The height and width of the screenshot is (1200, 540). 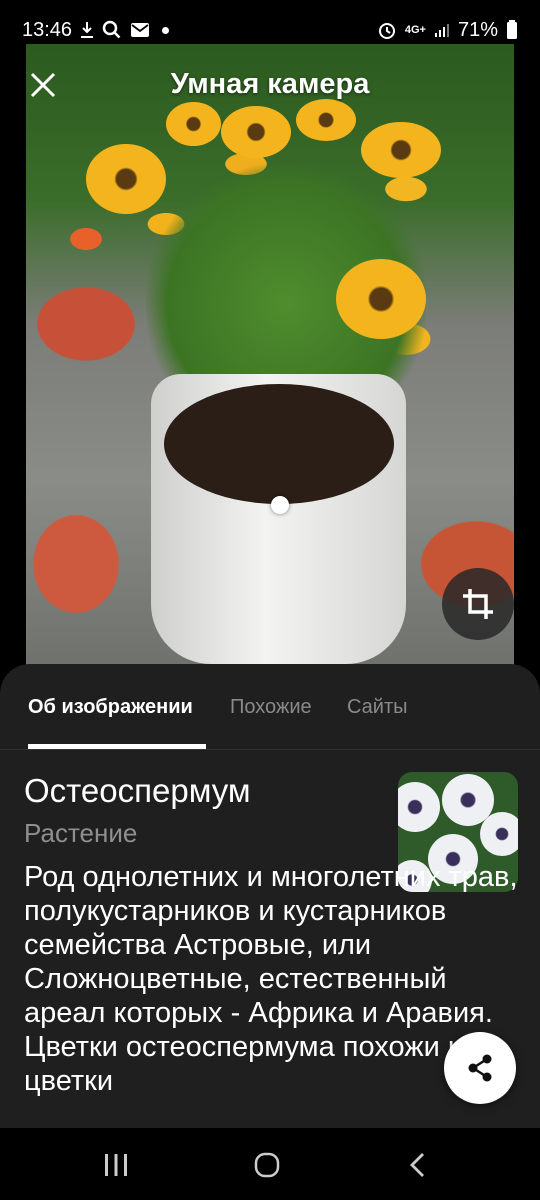 What do you see at coordinates (112, 30) in the screenshot?
I see `search-icon` at bounding box center [112, 30].